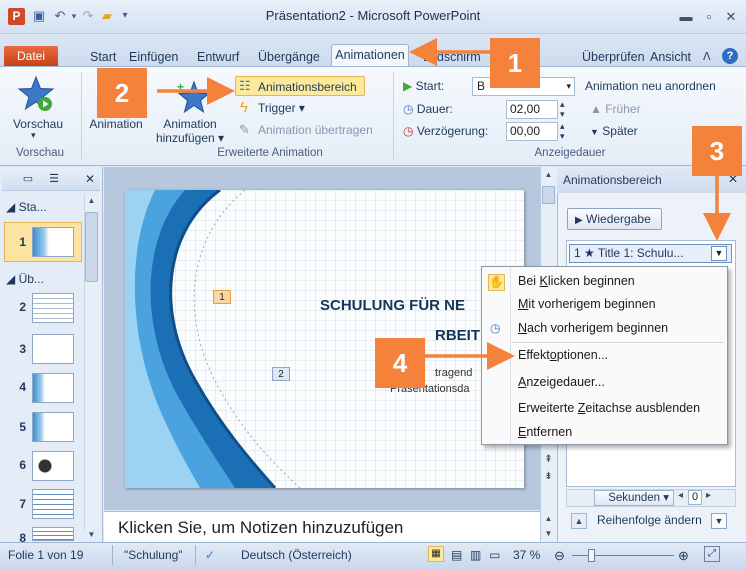  What do you see at coordinates (122, 93) in the screenshot?
I see `callout-step-2: 2` at bounding box center [122, 93].